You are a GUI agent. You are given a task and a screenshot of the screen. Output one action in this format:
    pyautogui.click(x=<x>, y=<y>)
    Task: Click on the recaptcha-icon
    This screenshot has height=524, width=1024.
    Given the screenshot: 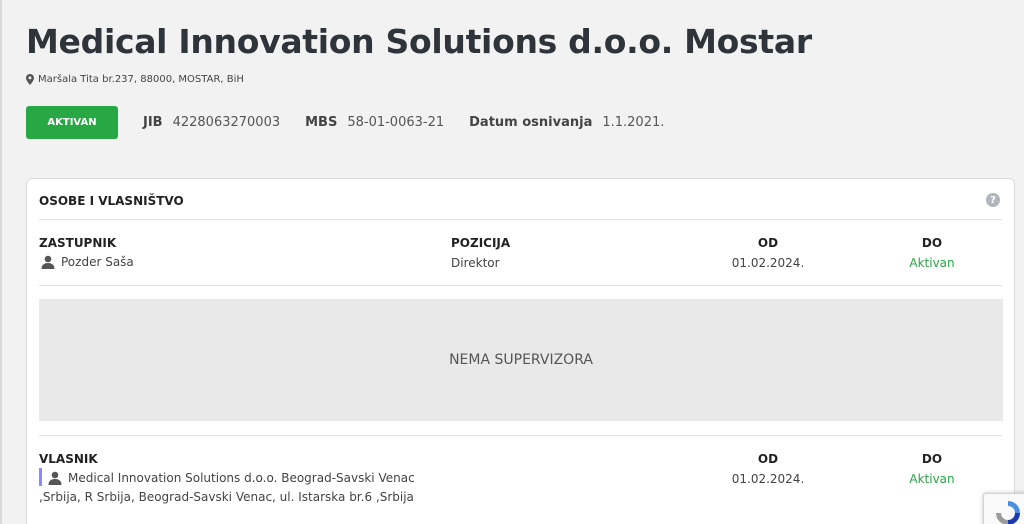 What is the action you would take?
    pyautogui.click(x=1008, y=512)
    